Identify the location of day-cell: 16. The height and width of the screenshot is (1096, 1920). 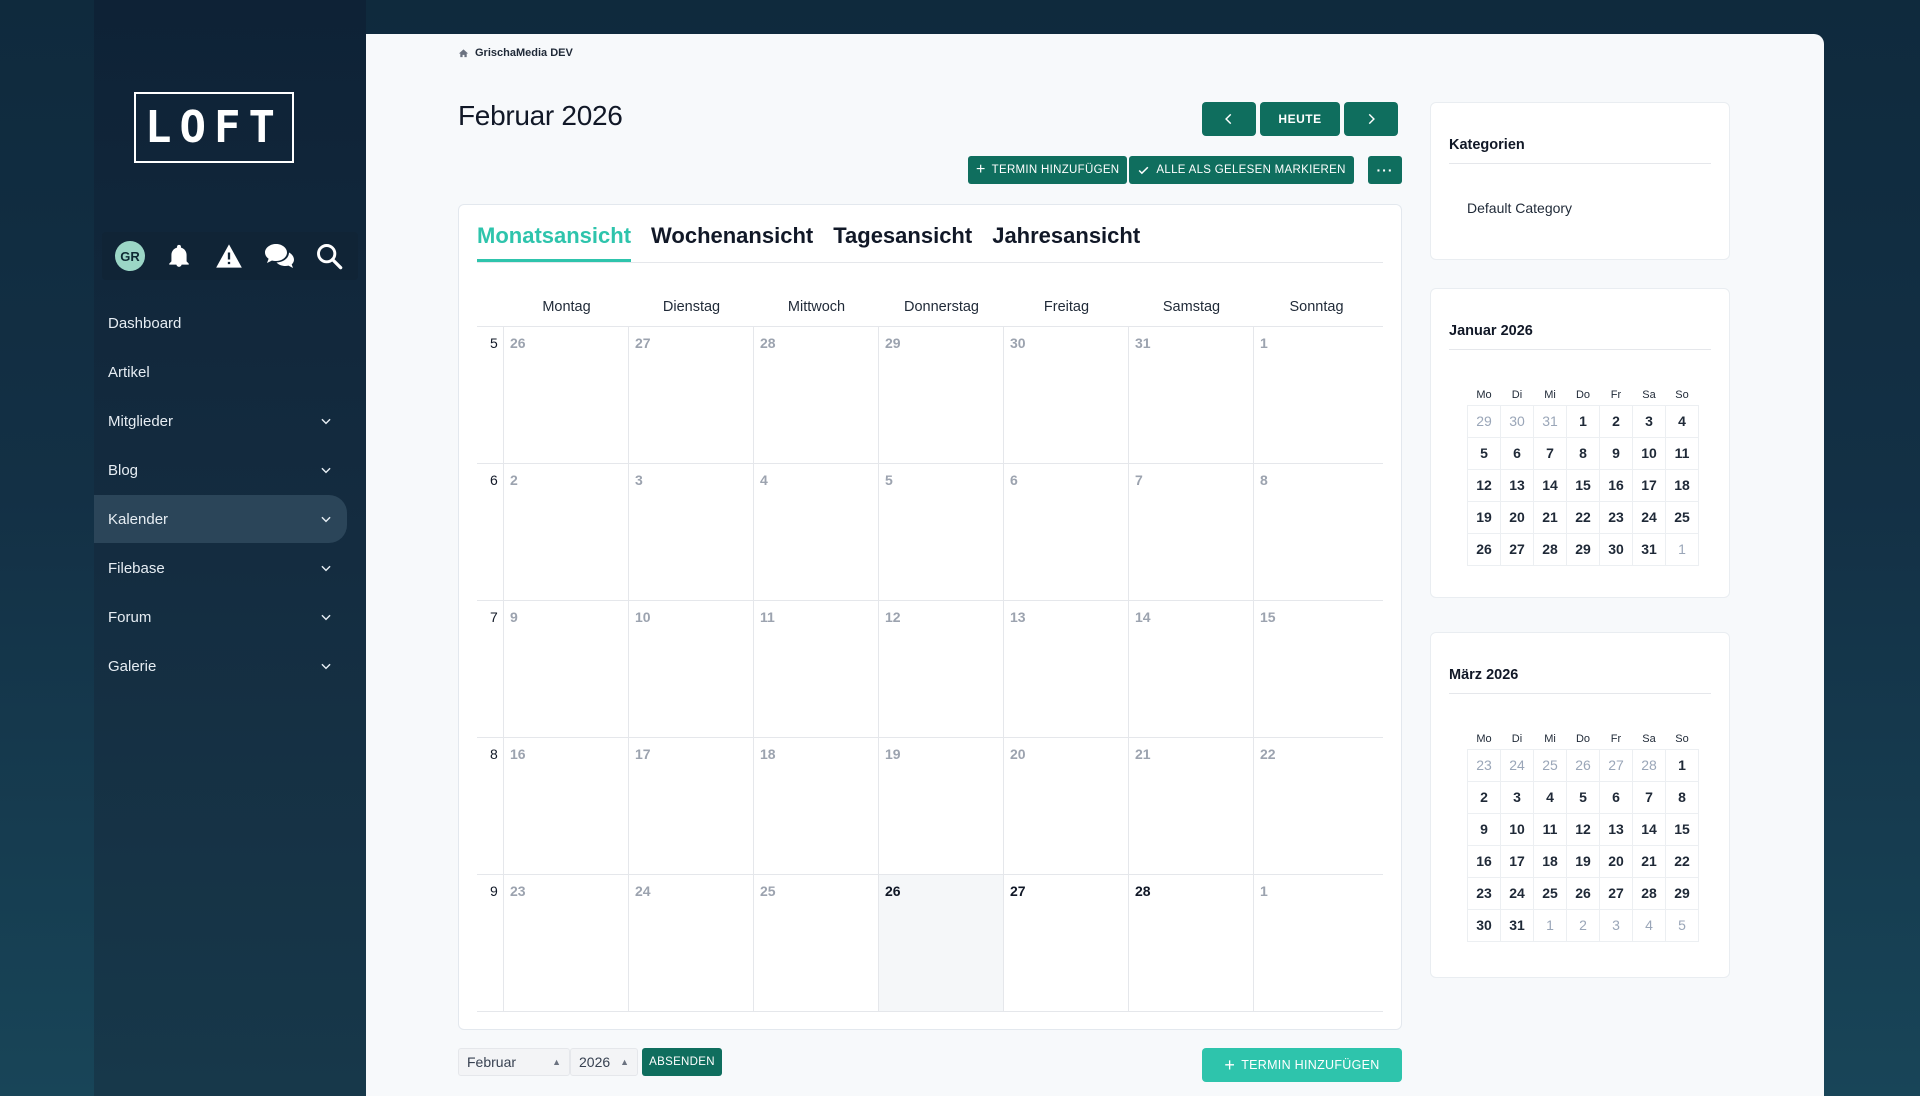
(566, 806).